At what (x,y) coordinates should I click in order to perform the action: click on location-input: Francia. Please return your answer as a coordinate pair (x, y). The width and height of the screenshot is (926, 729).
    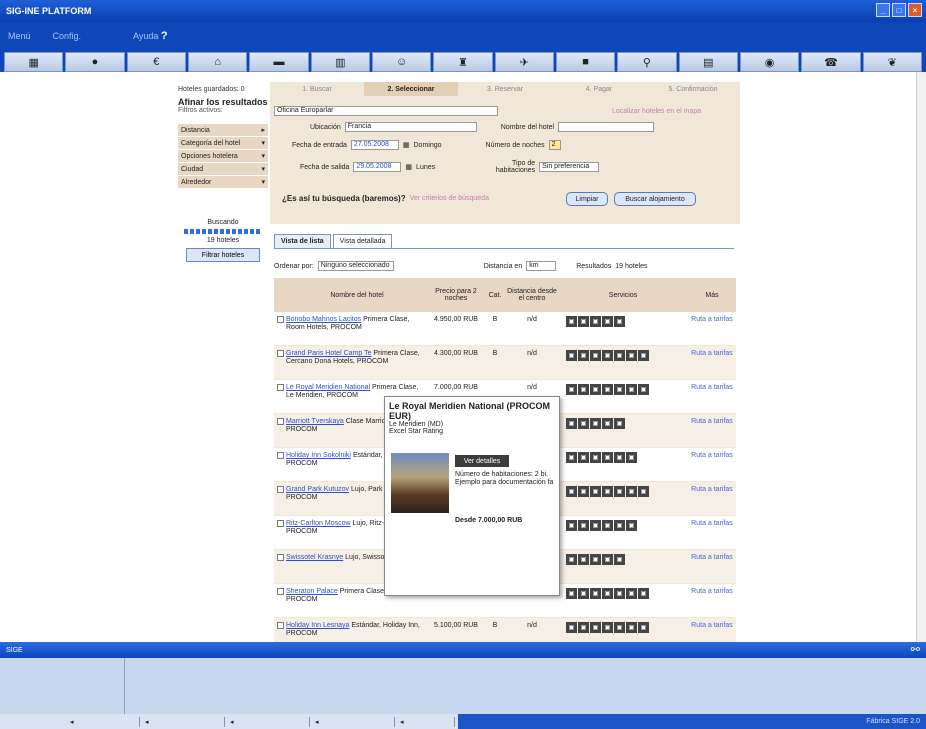
    Looking at the image, I should click on (410, 127).